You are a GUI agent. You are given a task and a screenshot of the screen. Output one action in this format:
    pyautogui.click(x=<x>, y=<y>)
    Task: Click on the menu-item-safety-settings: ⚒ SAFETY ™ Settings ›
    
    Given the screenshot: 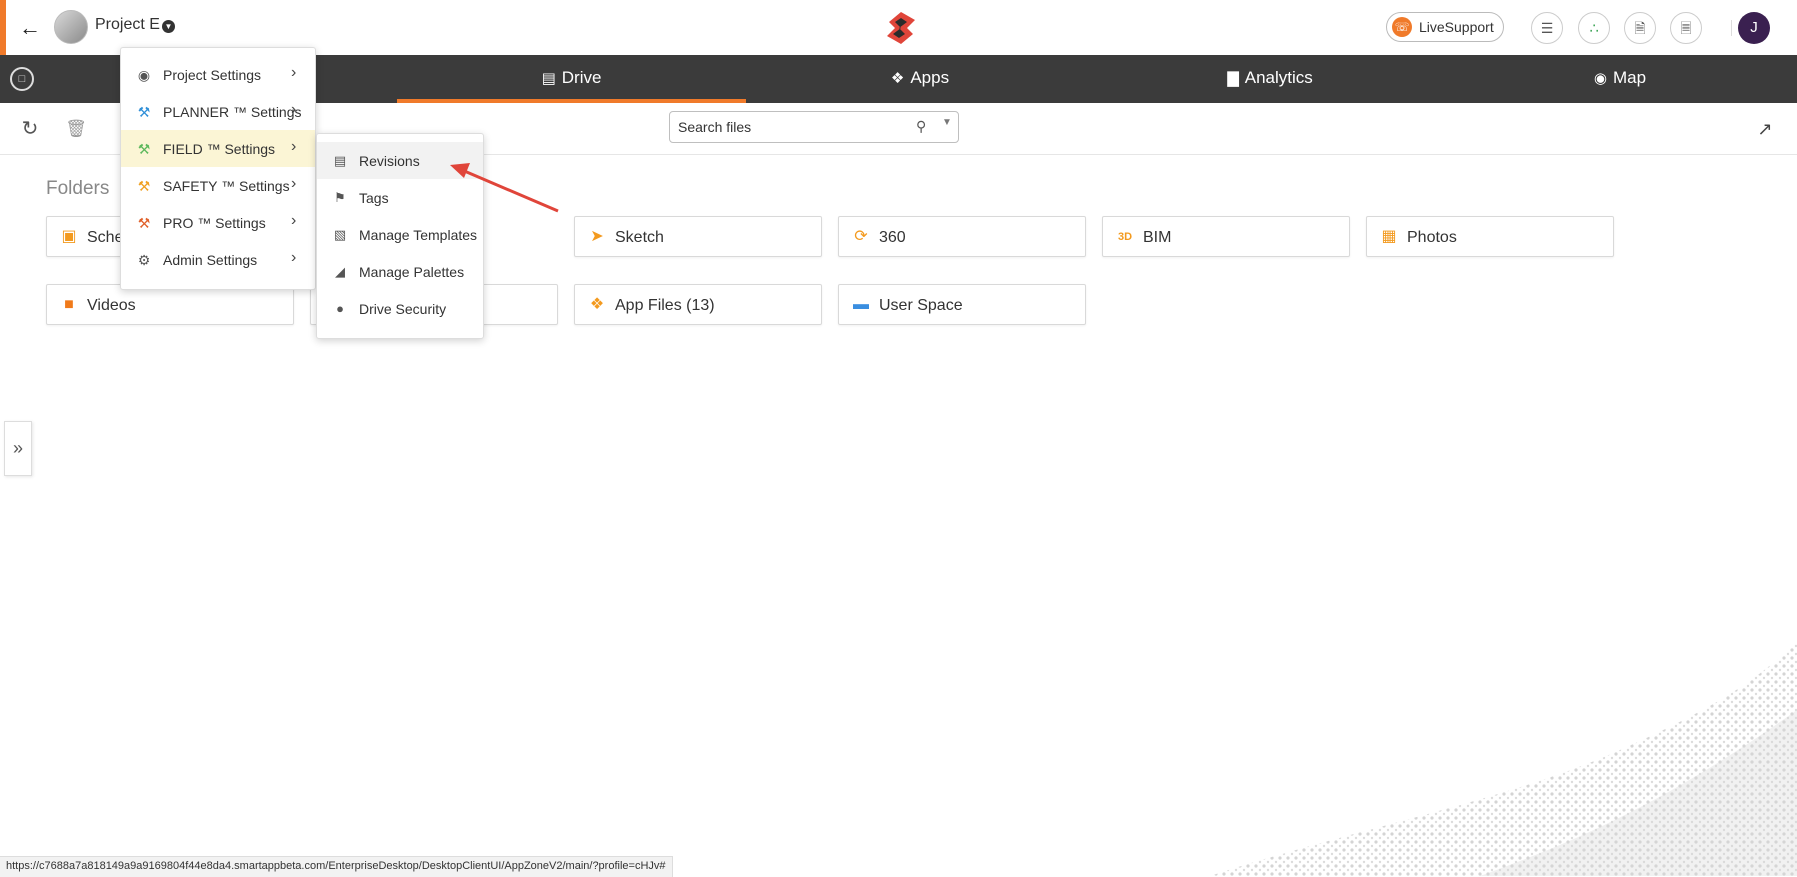 What is the action you would take?
    pyautogui.click(x=218, y=185)
    